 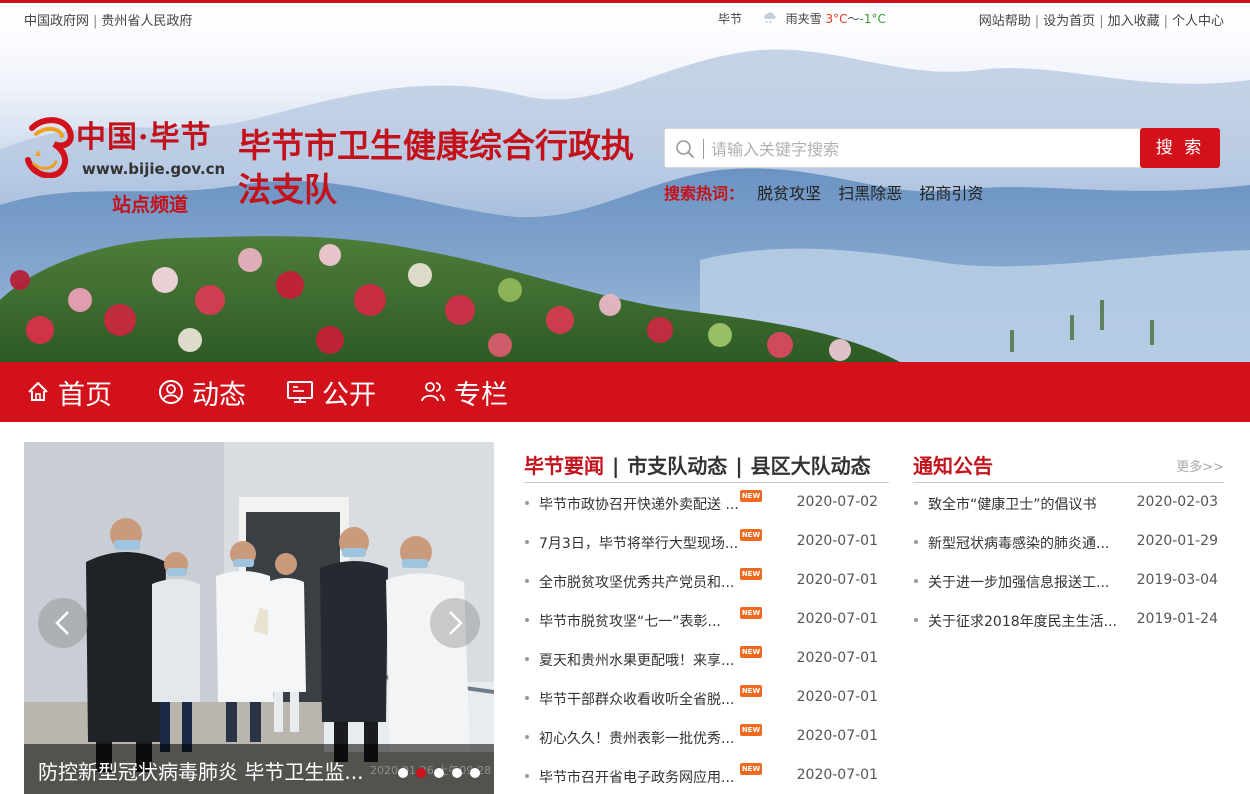 What do you see at coordinates (146, 21) in the screenshot?
I see `link-guizhou-gov: 贵州省人民政府` at bounding box center [146, 21].